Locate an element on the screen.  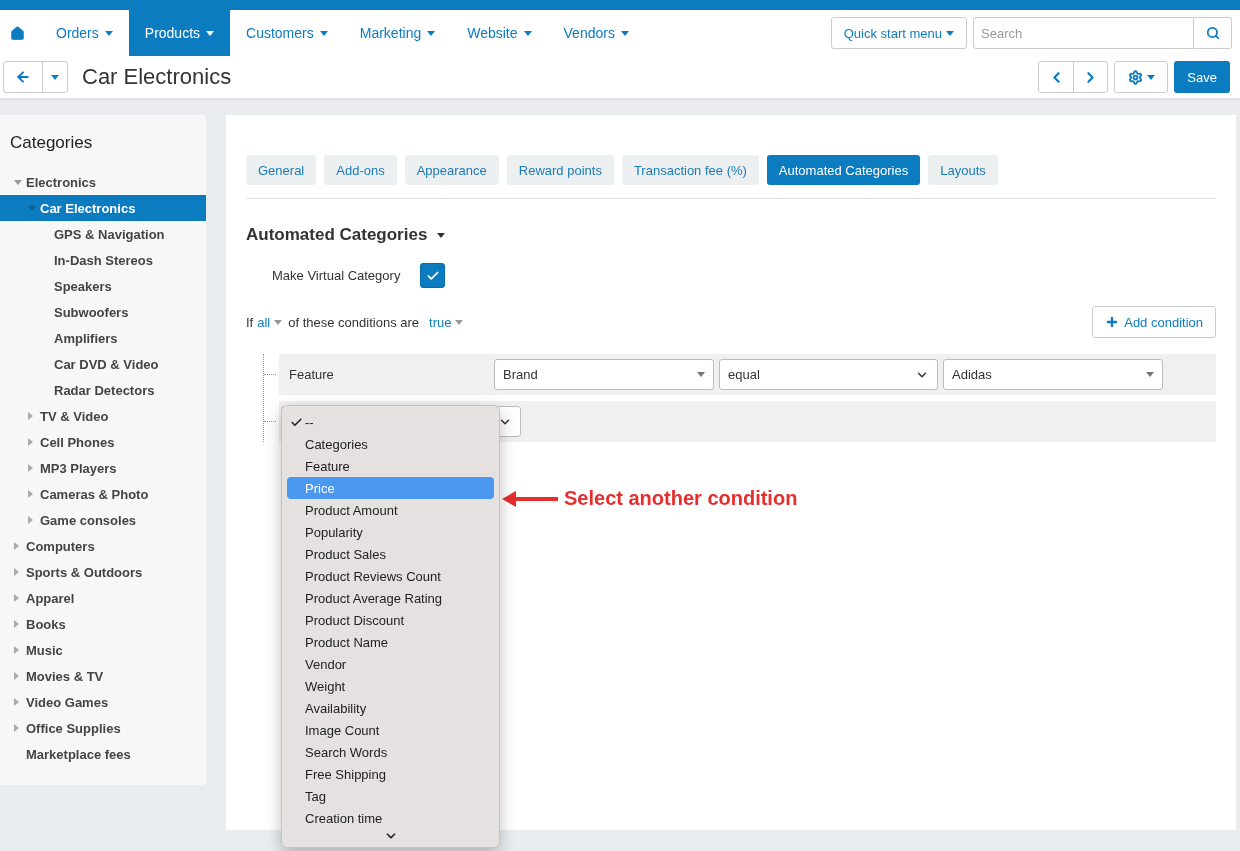
select-field: equal is located at coordinates (828, 374).